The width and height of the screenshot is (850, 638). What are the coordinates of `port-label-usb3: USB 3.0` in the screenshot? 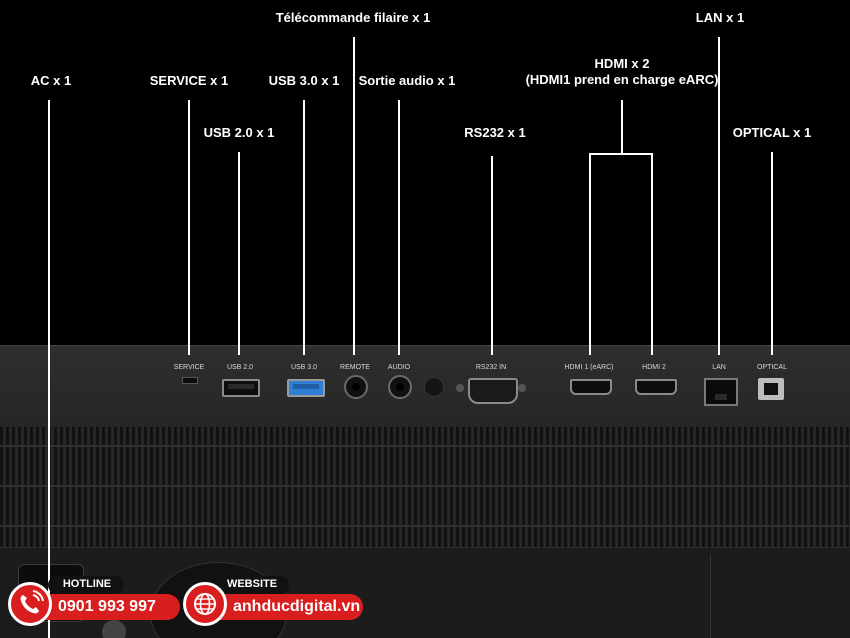 It's located at (304, 367).